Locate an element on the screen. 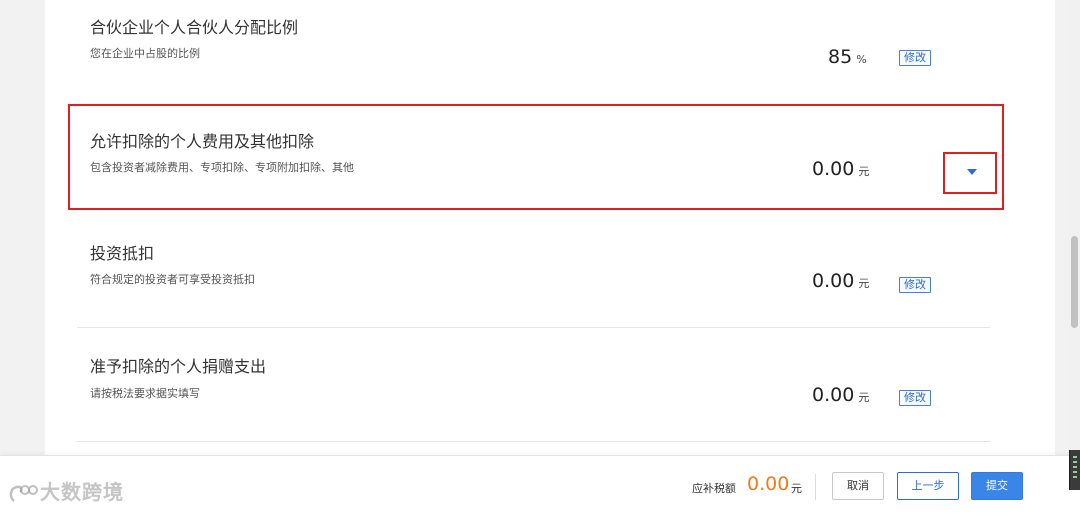 The image size is (1080, 516). tax-due-unit: 元 is located at coordinates (796, 488).